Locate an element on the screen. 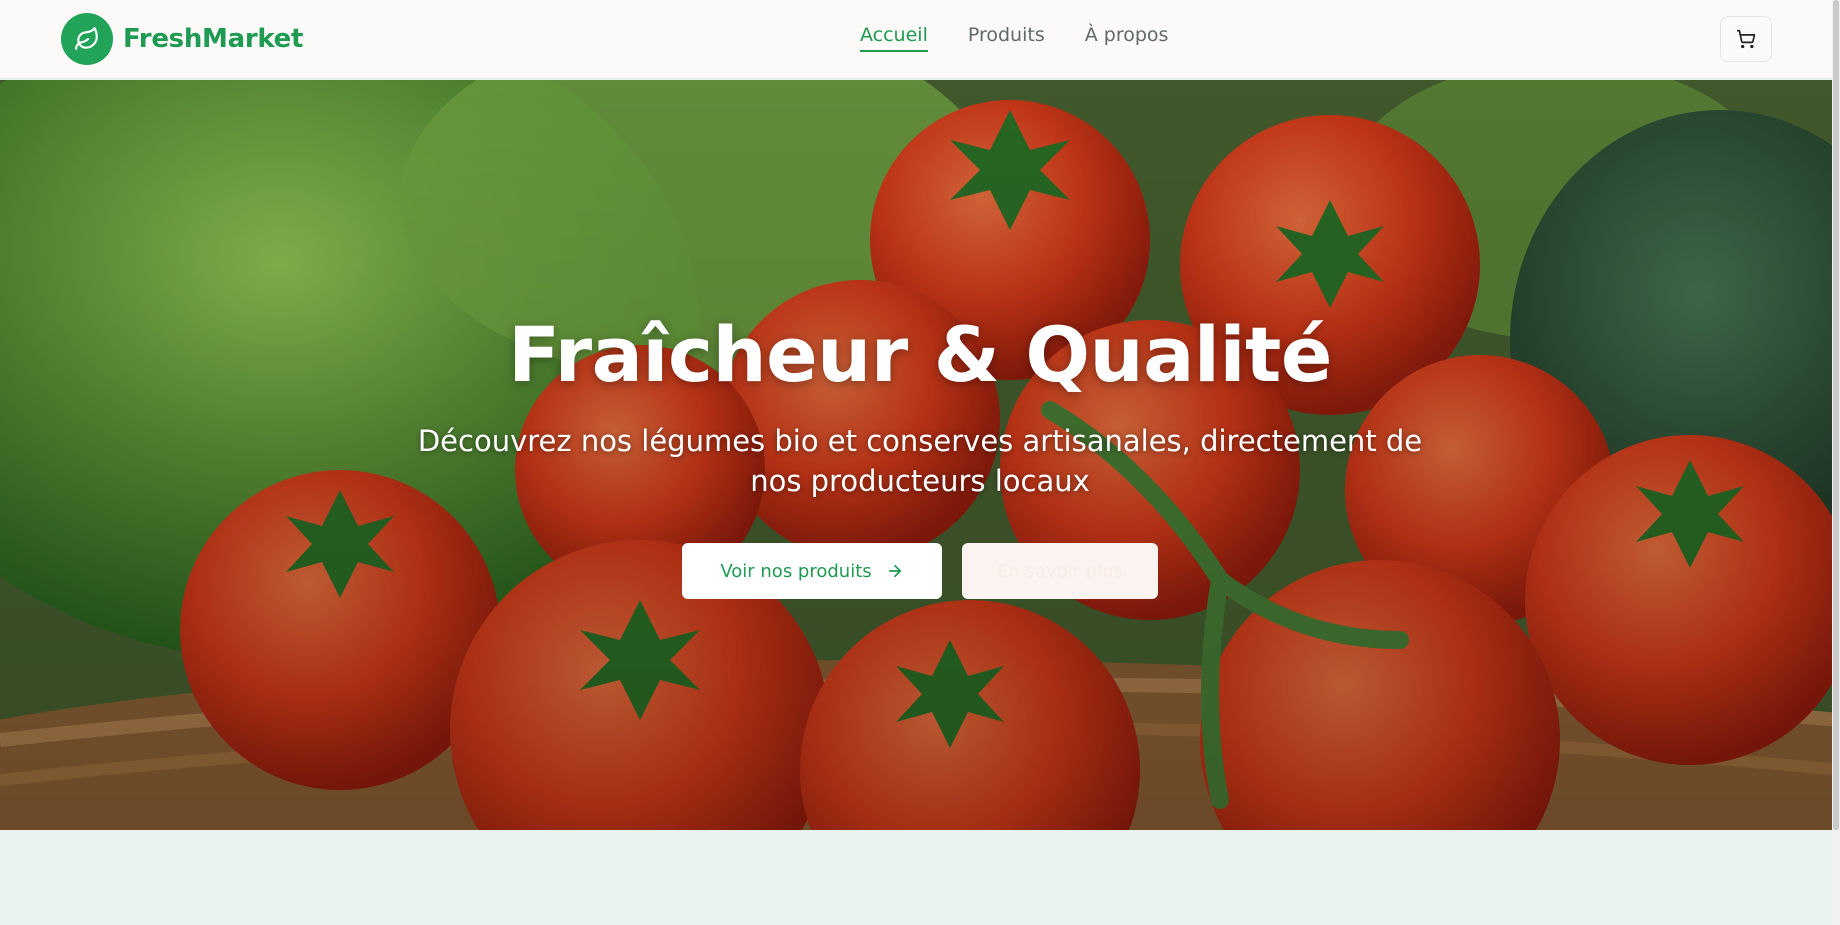 This screenshot has width=1840, height=925. arrow-right-icon is located at coordinates (894, 571).